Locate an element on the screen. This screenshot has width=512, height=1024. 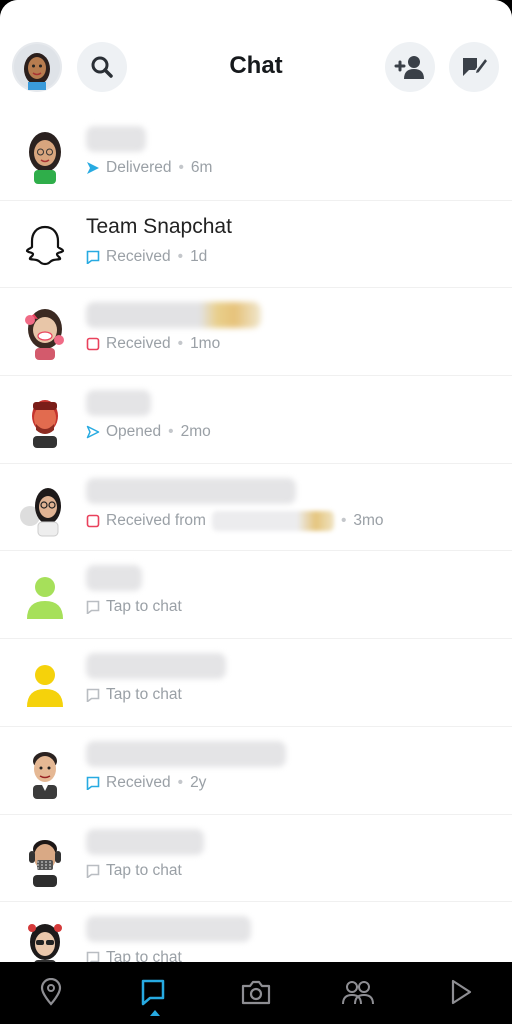
redacted-sender is located at coordinates (272, 520).